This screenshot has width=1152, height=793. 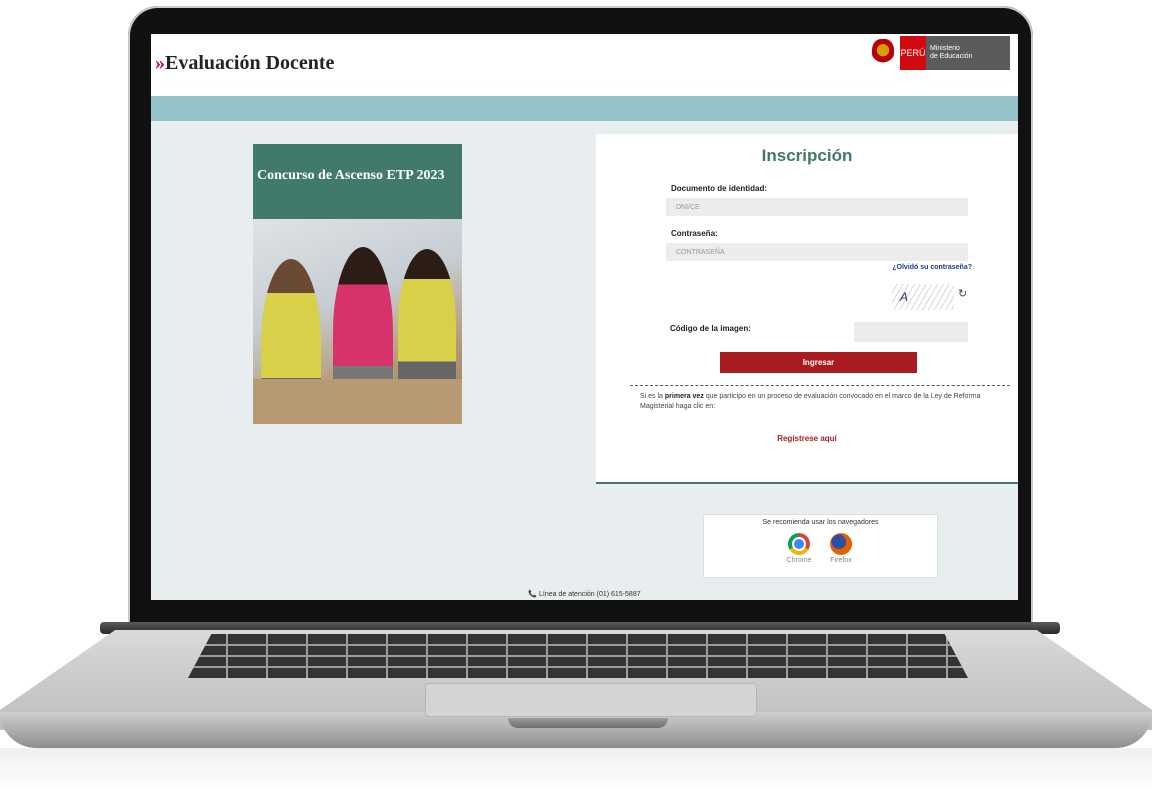 I want to click on form-title: Inscripción, so click(x=807, y=155).